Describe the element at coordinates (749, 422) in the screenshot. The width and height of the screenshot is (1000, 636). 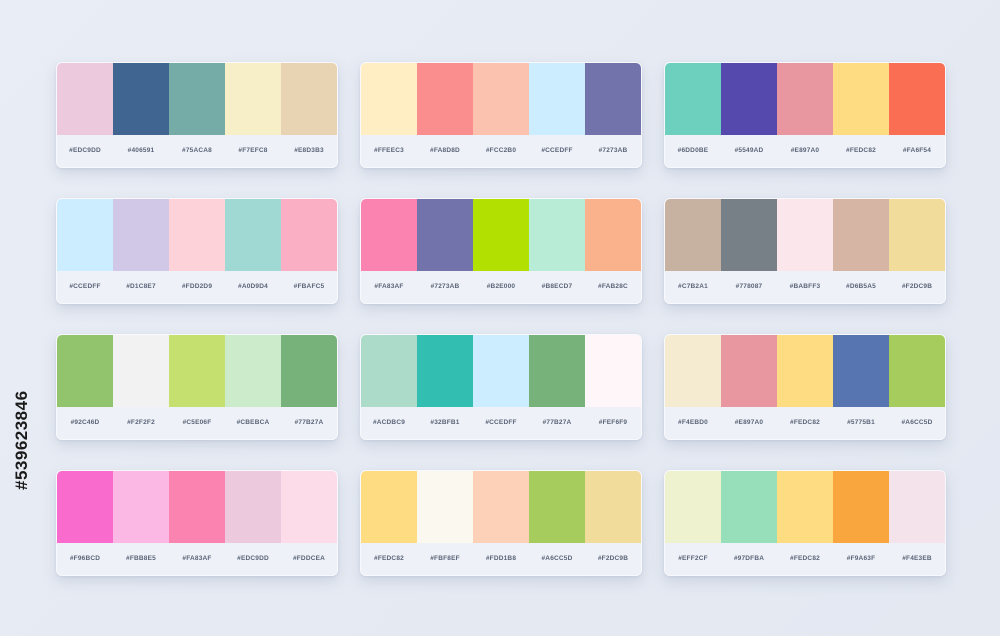
I see `color-code-label: #E897A0` at that location.